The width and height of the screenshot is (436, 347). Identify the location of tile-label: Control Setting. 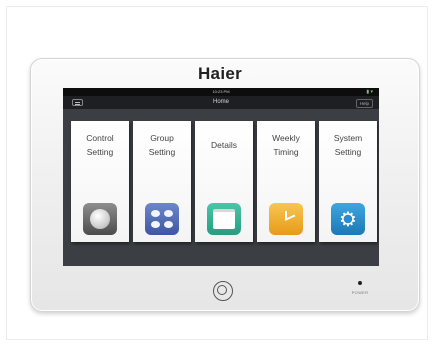
(100, 145).